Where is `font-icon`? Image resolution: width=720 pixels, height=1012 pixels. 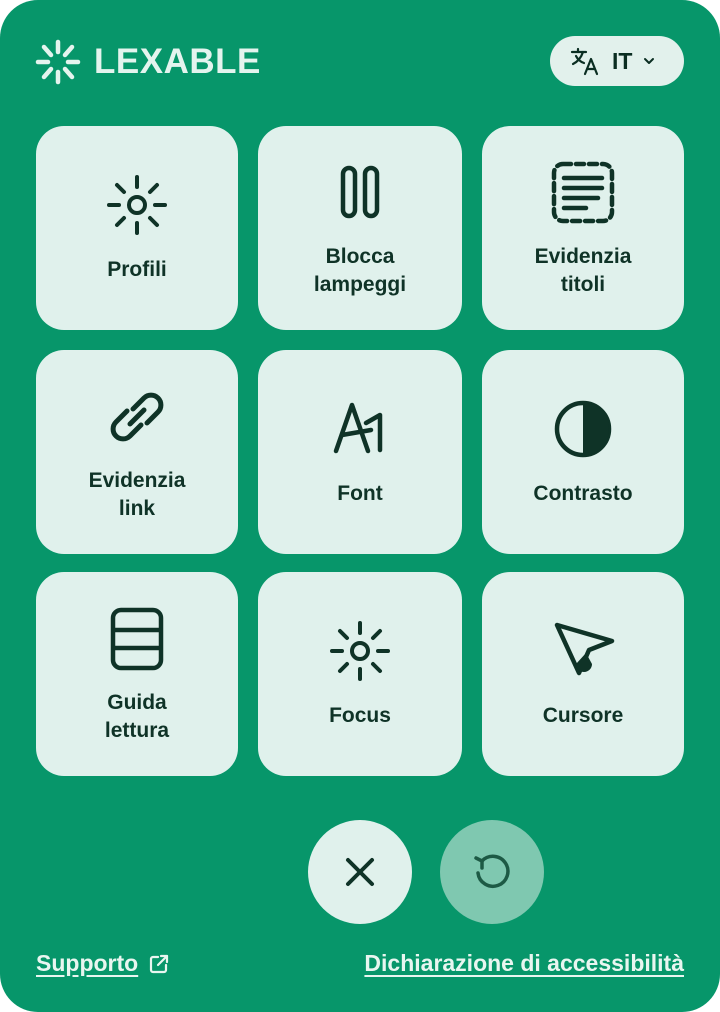
font-icon is located at coordinates (358, 428).